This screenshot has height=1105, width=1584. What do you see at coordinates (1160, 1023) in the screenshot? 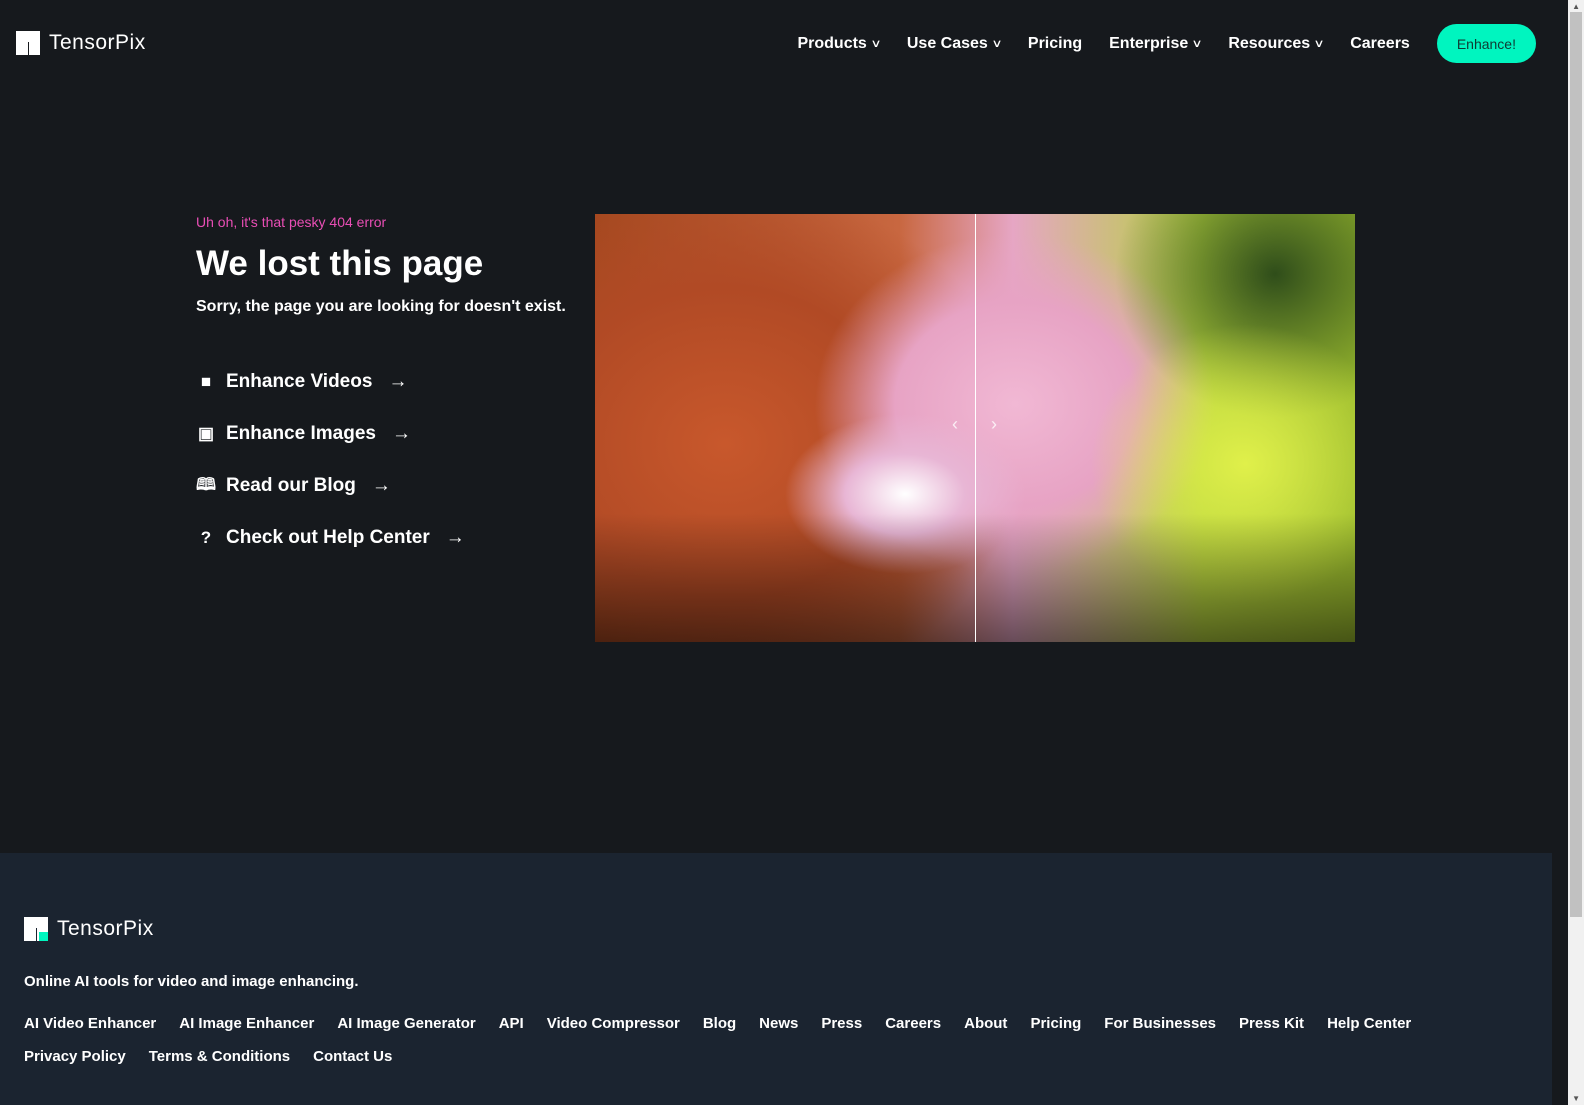
I see `footer-link: For Businesses` at bounding box center [1160, 1023].